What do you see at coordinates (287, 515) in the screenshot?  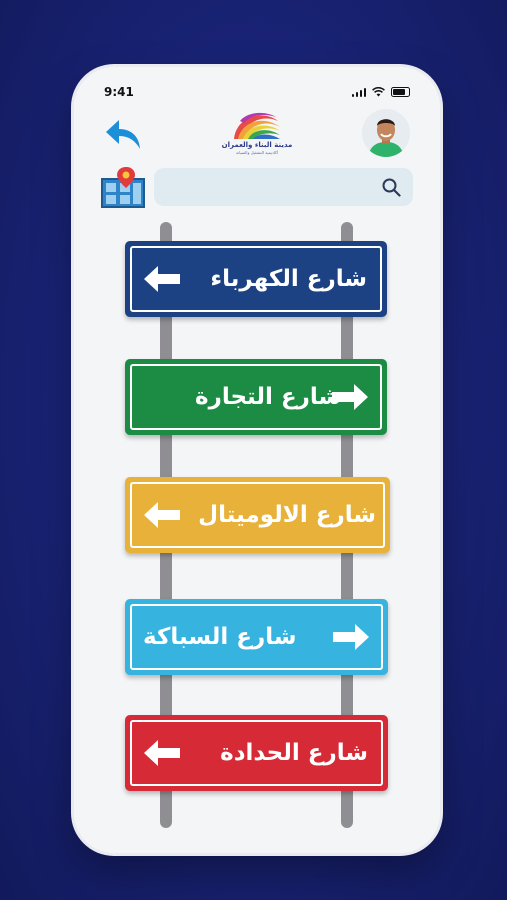 I see `sign-label: شارع الالوميتال` at bounding box center [287, 515].